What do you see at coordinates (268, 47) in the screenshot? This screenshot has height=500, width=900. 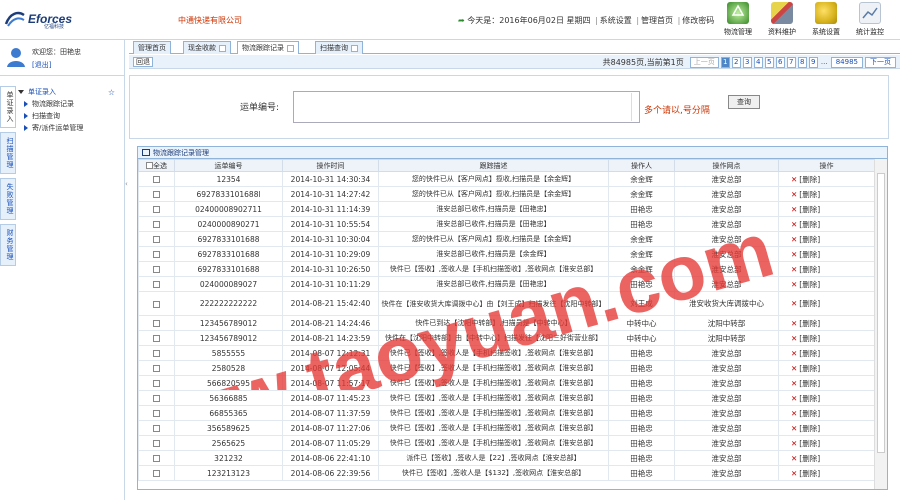 I see `tab-tracking: 物流跟踪记录` at bounding box center [268, 47].